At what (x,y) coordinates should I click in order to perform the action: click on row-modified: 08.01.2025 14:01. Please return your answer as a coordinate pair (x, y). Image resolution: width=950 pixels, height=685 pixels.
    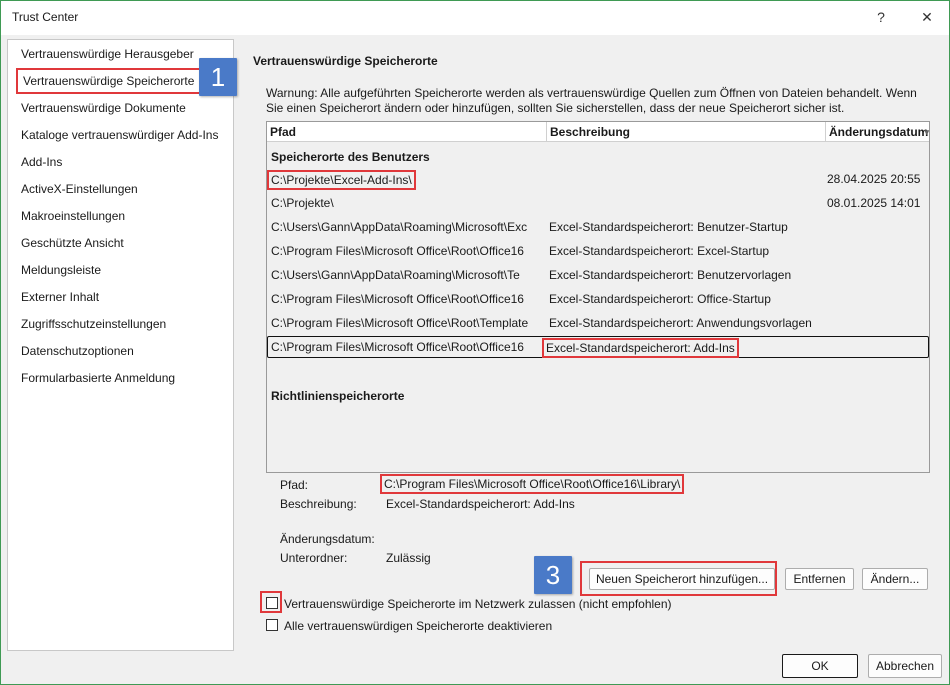
    Looking at the image, I should click on (874, 203).